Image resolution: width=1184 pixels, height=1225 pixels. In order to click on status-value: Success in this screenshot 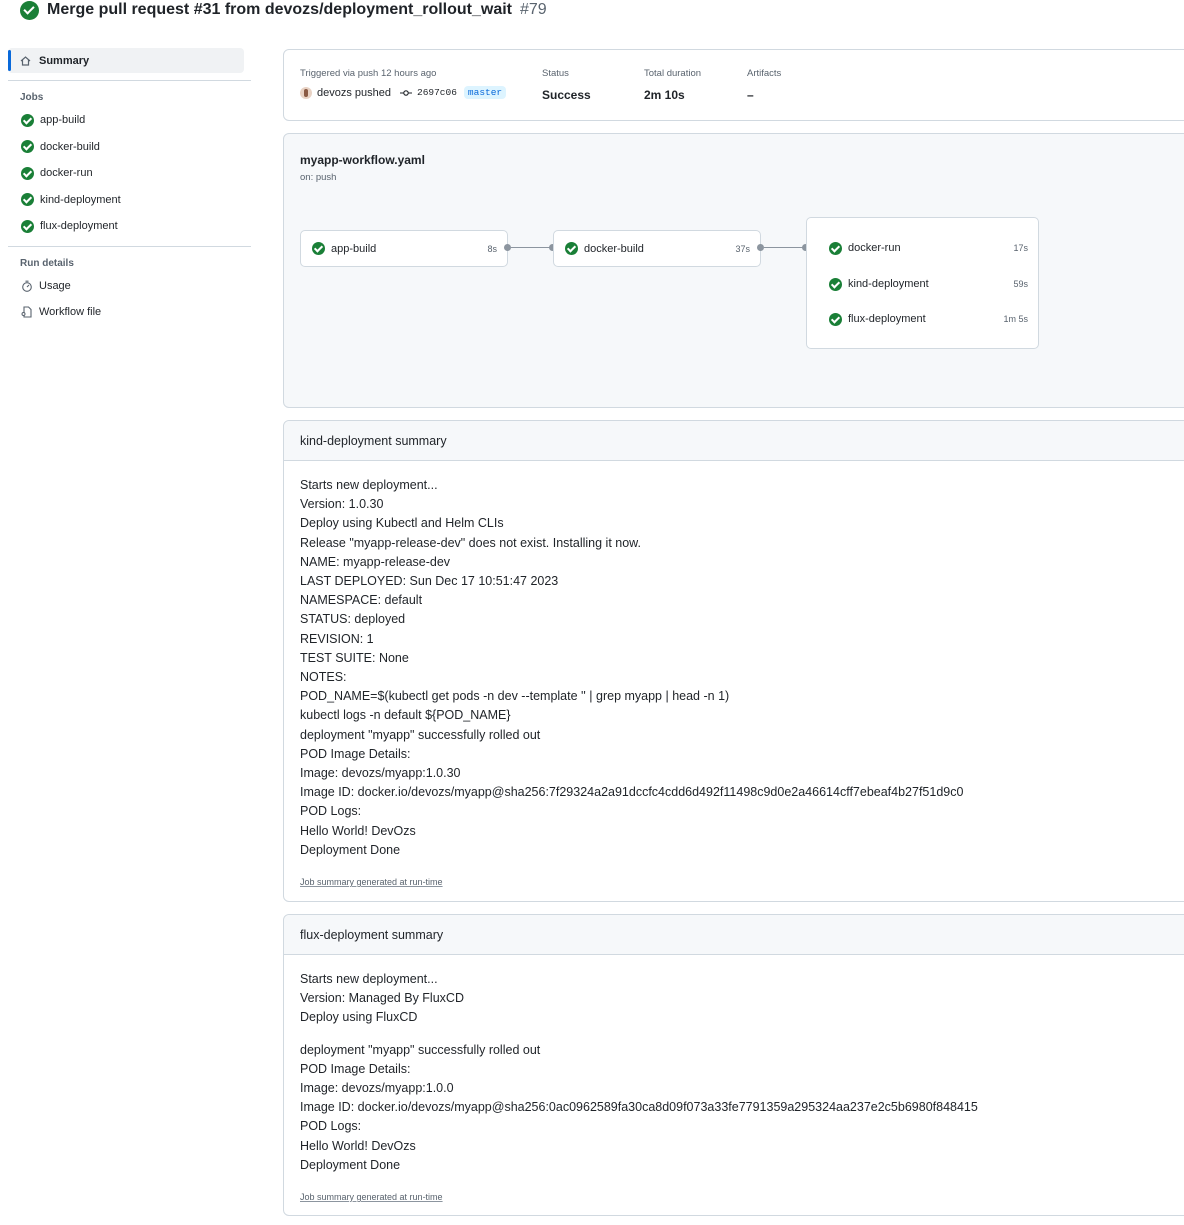, I will do `click(566, 95)`.